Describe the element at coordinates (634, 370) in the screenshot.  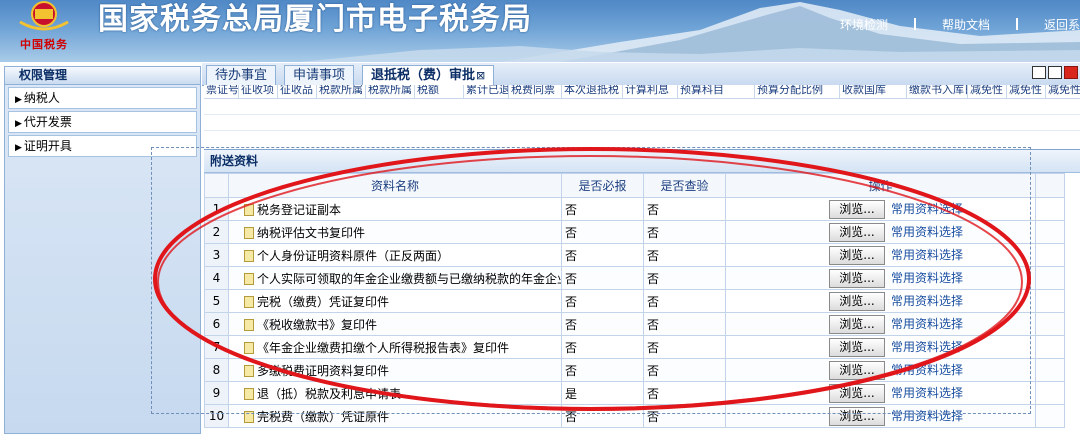
I see `table-row: 8 多缴税费证明资料复印件 否否 浏览... 常用资料选择` at that location.